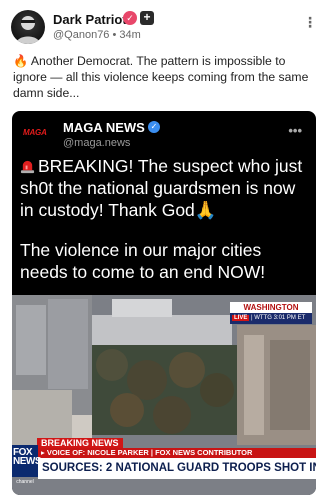  Describe the element at coordinates (271, 307) in the screenshot. I see `location-name: WASHINGTON` at that location.